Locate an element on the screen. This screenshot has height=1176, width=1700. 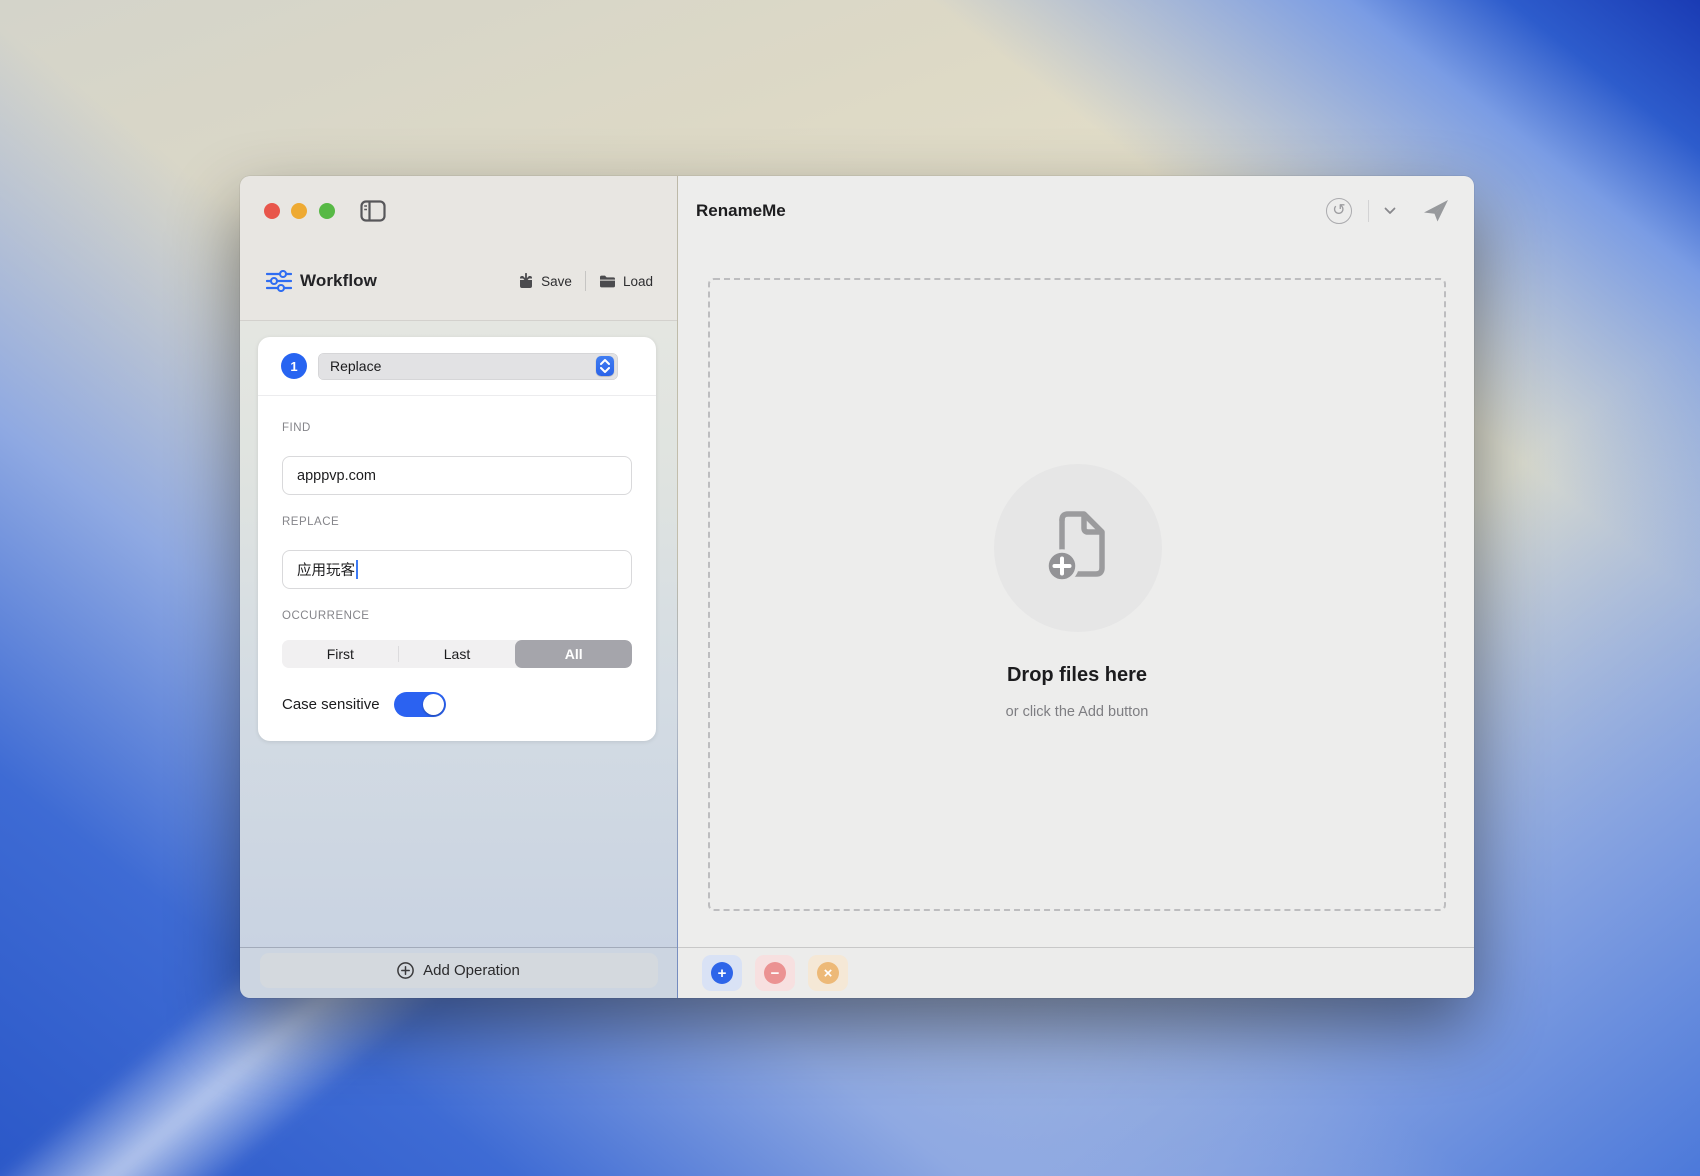
send-icon is located at coordinates (1436, 211).